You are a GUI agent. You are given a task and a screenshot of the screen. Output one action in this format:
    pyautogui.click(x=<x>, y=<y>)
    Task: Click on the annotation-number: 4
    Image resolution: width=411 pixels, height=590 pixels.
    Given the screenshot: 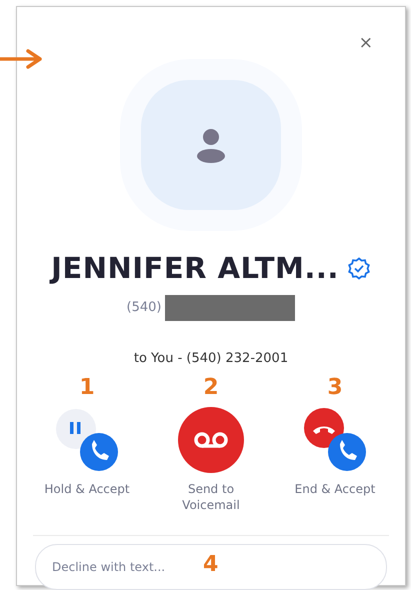 What is the action you would take?
    pyautogui.click(x=210, y=565)
    